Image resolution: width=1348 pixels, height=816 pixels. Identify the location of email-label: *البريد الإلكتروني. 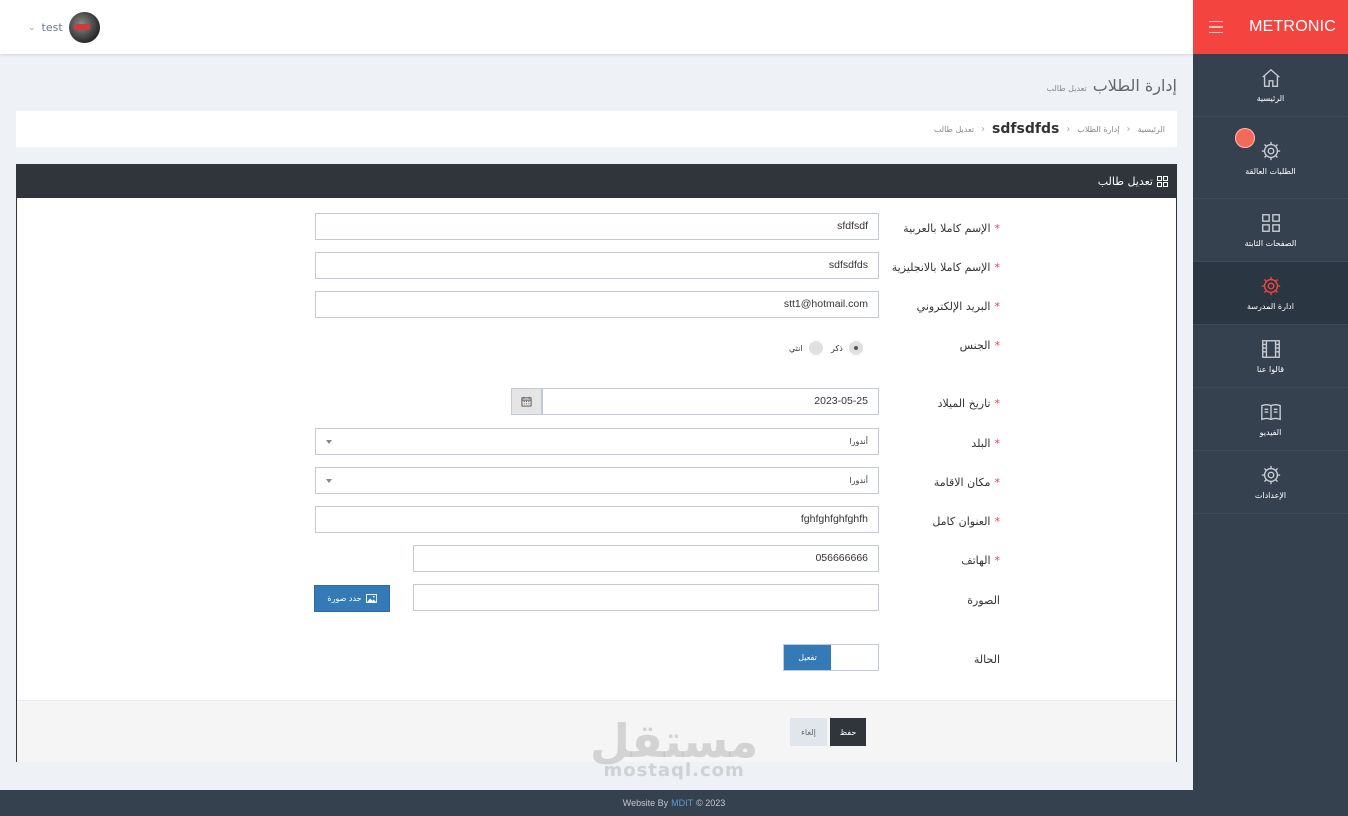
(958, 306).